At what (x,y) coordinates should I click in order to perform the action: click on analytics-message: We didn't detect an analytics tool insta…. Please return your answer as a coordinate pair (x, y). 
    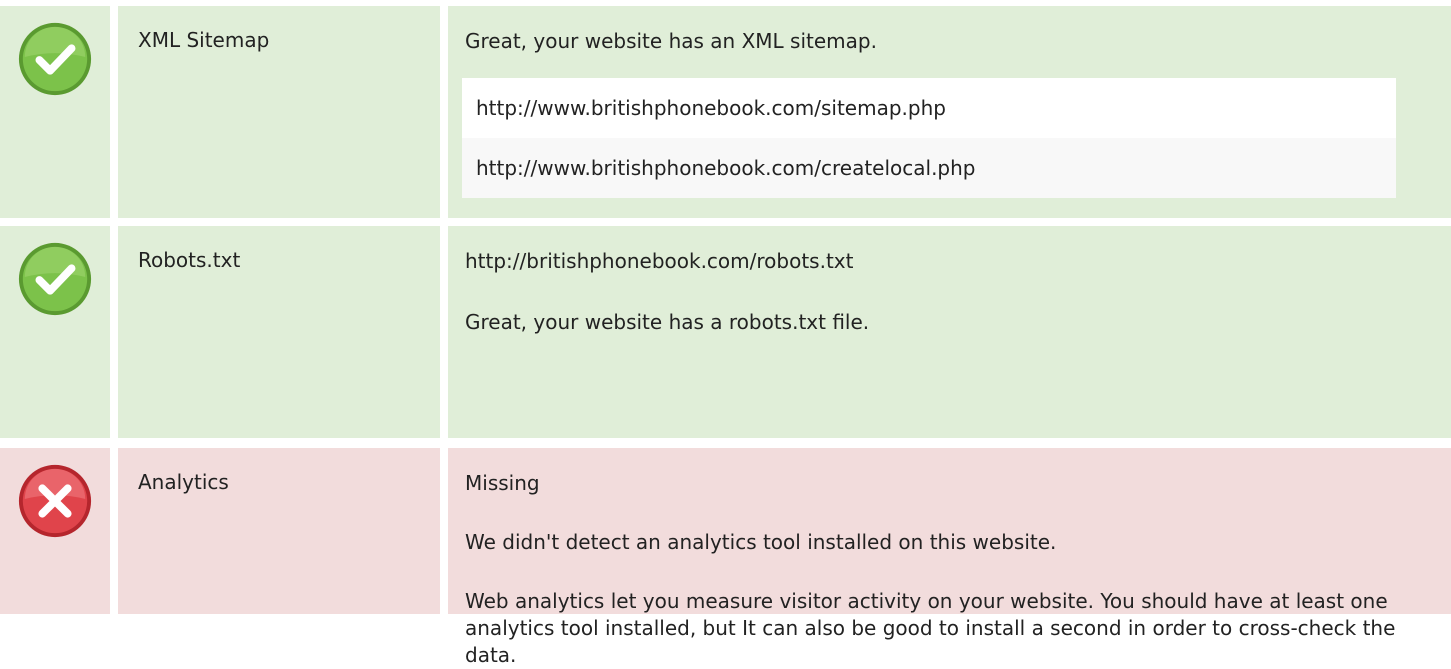
    Looking at the image, I should click on (761, 542).